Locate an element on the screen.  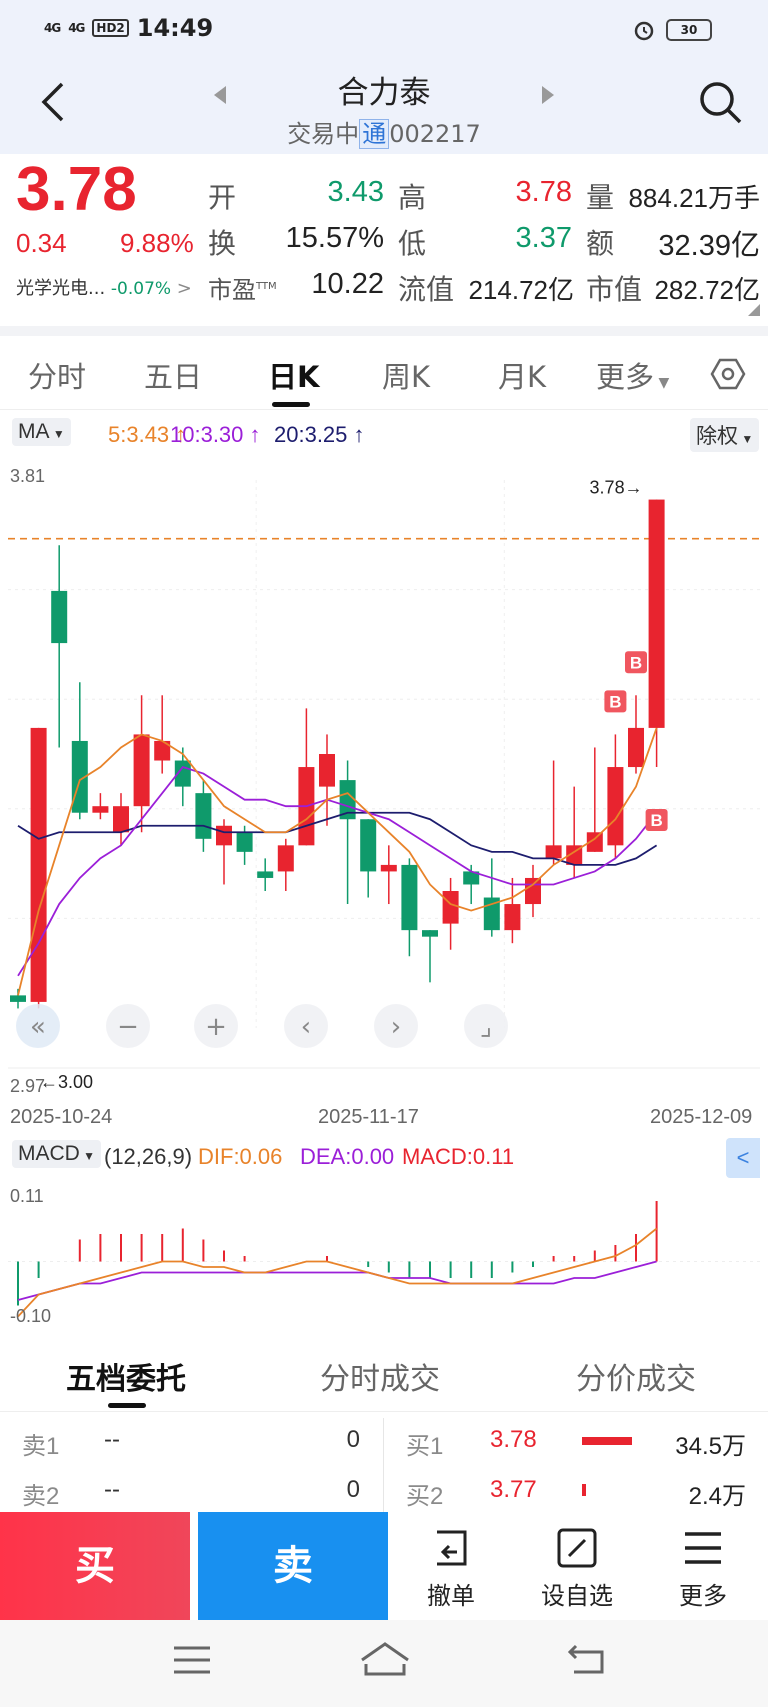
mkt-cap-value: 282.72亿 is located at coordinates (707, 290).